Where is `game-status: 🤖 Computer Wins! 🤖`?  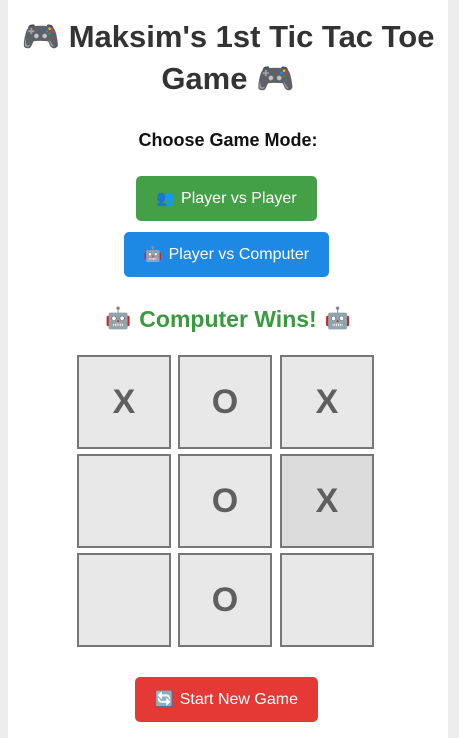
game-status: 🤖 Computer Wins! 🤖 is located at coordinates (228, 319).